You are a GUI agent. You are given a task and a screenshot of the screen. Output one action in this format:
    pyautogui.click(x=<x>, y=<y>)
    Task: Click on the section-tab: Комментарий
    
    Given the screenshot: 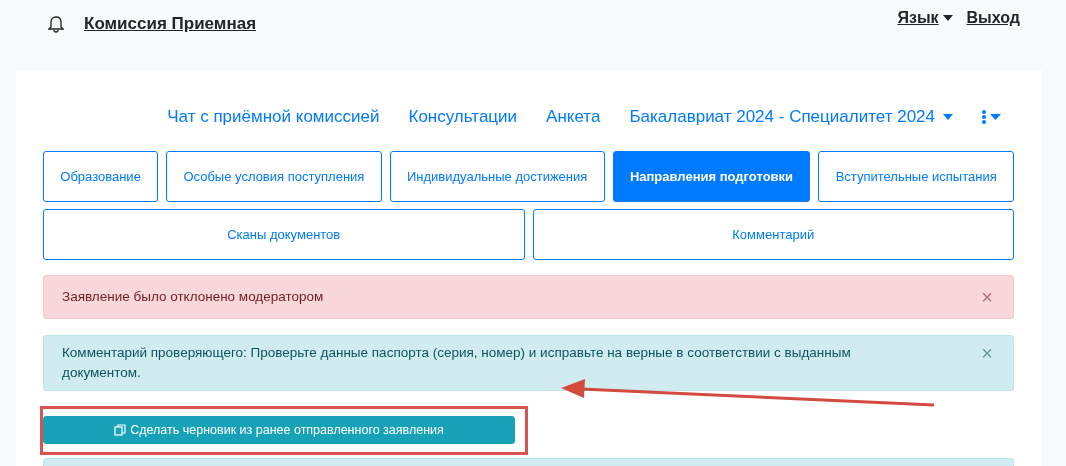 What is the action you would take?
    pyautogui.click(x=773, y=234)
    